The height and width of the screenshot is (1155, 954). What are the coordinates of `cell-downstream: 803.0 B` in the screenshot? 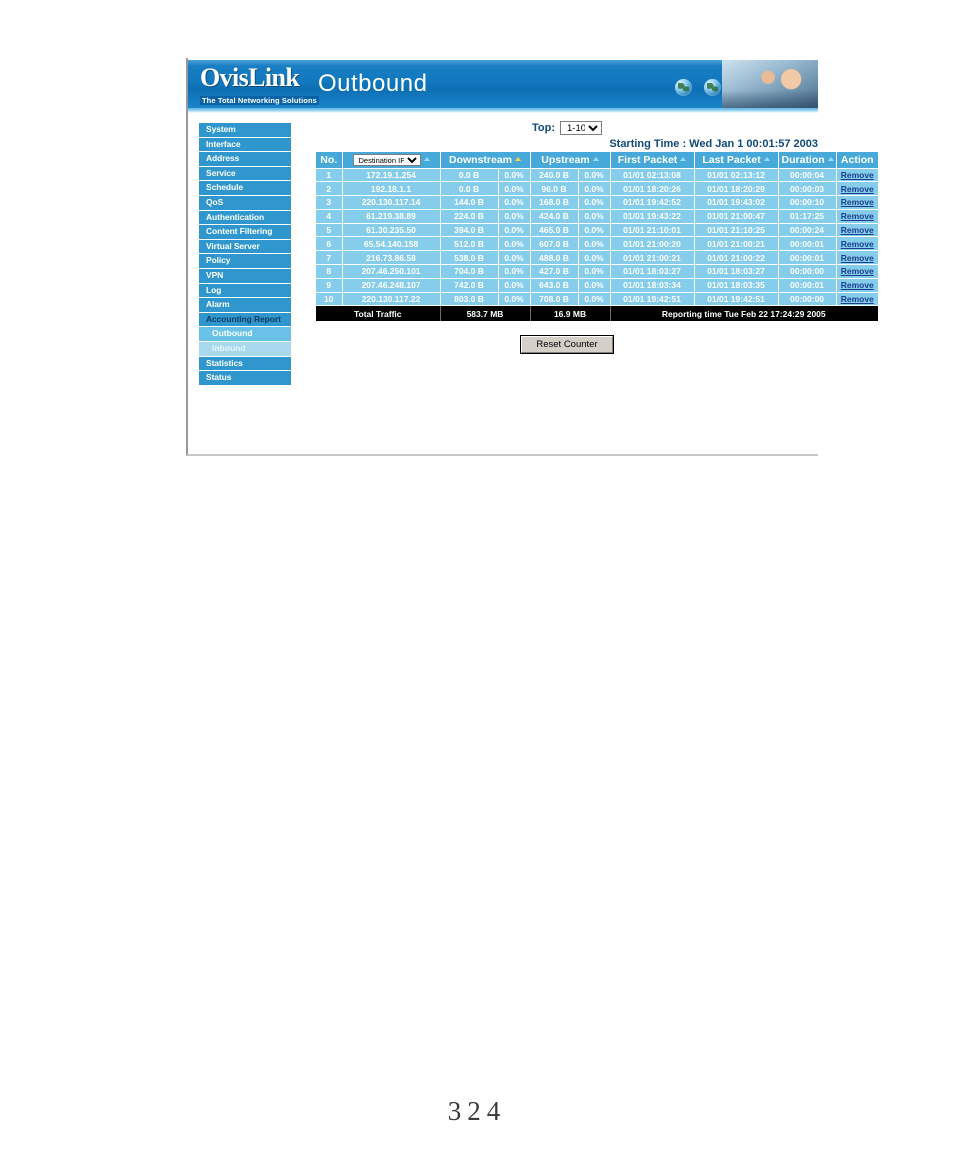 It's located at (469, 299).